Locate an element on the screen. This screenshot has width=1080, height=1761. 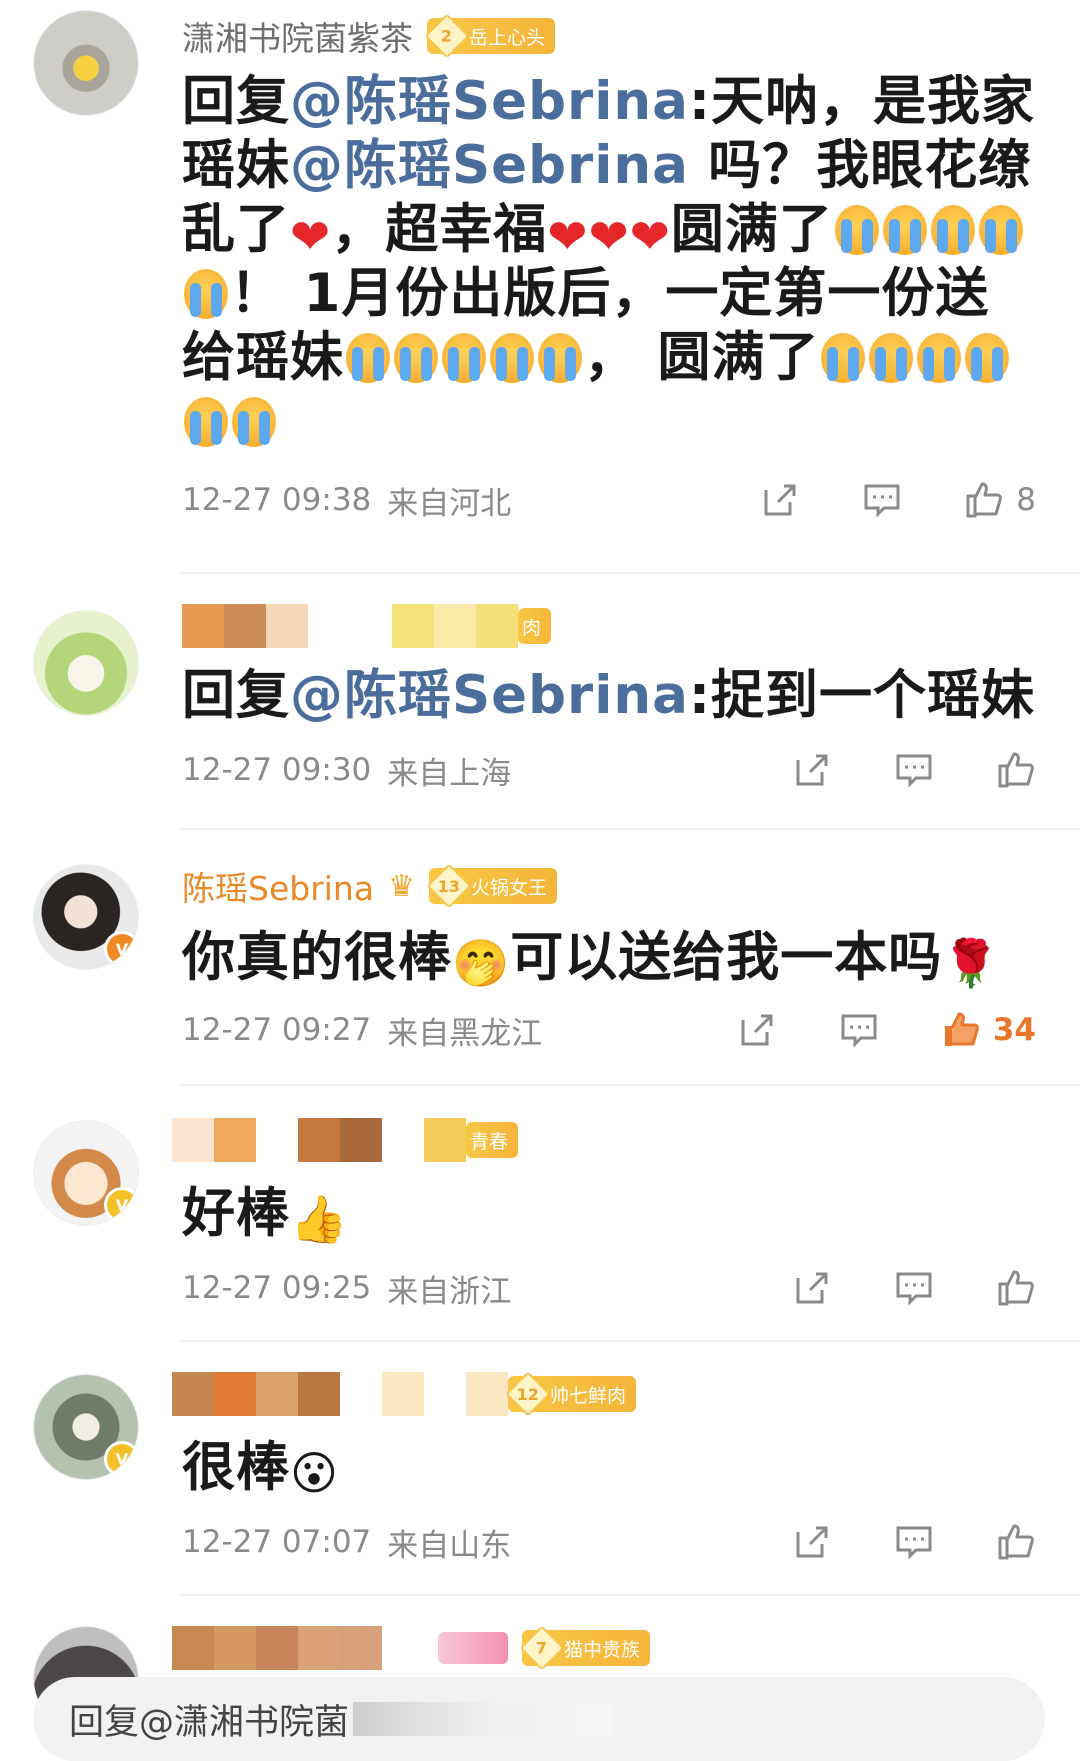
username: 潇湘书院菌紫茶 is located at coordinates (297, 36).